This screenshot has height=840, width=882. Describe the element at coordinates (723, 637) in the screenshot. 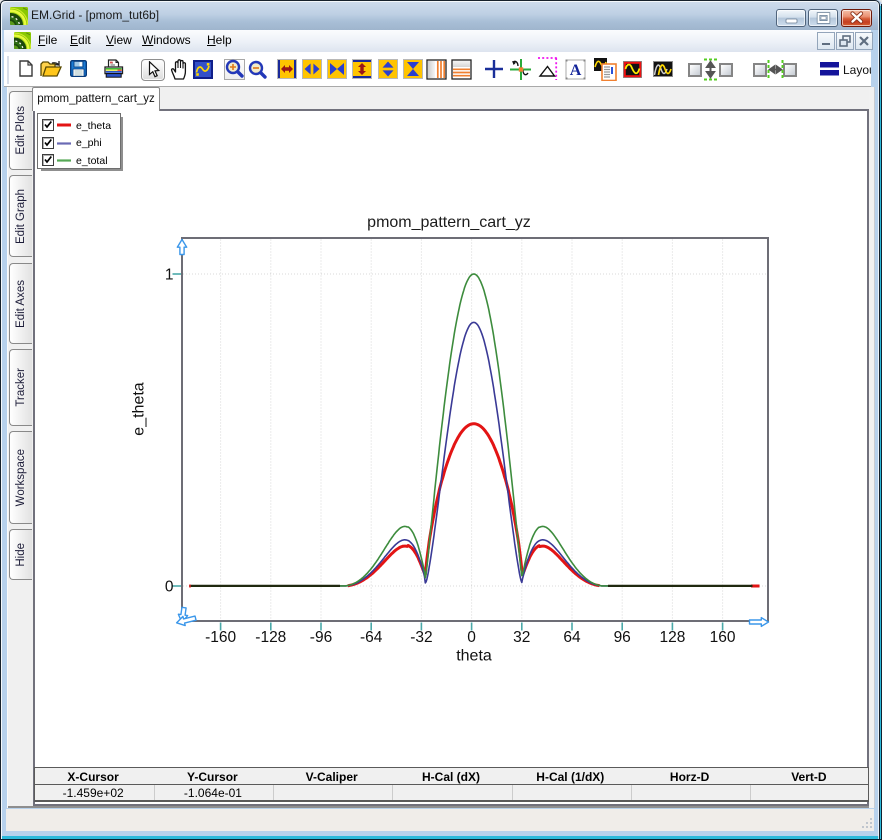

I see `svg-text: 160` at that location.